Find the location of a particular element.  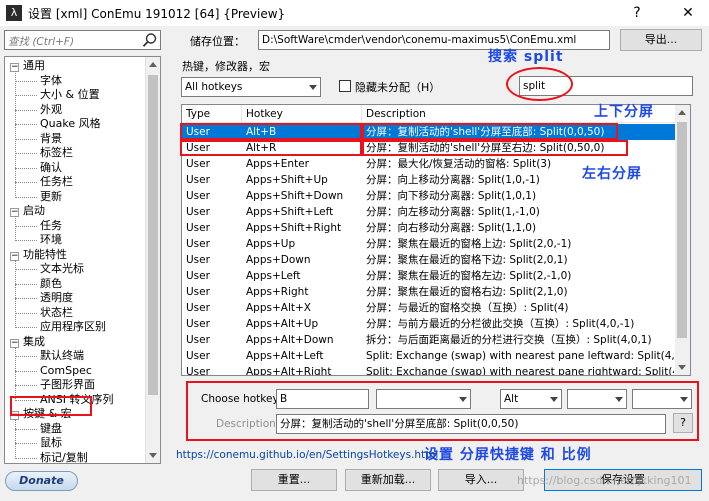

tree-item: − 功能特性 is located at coordinates (38, 255).